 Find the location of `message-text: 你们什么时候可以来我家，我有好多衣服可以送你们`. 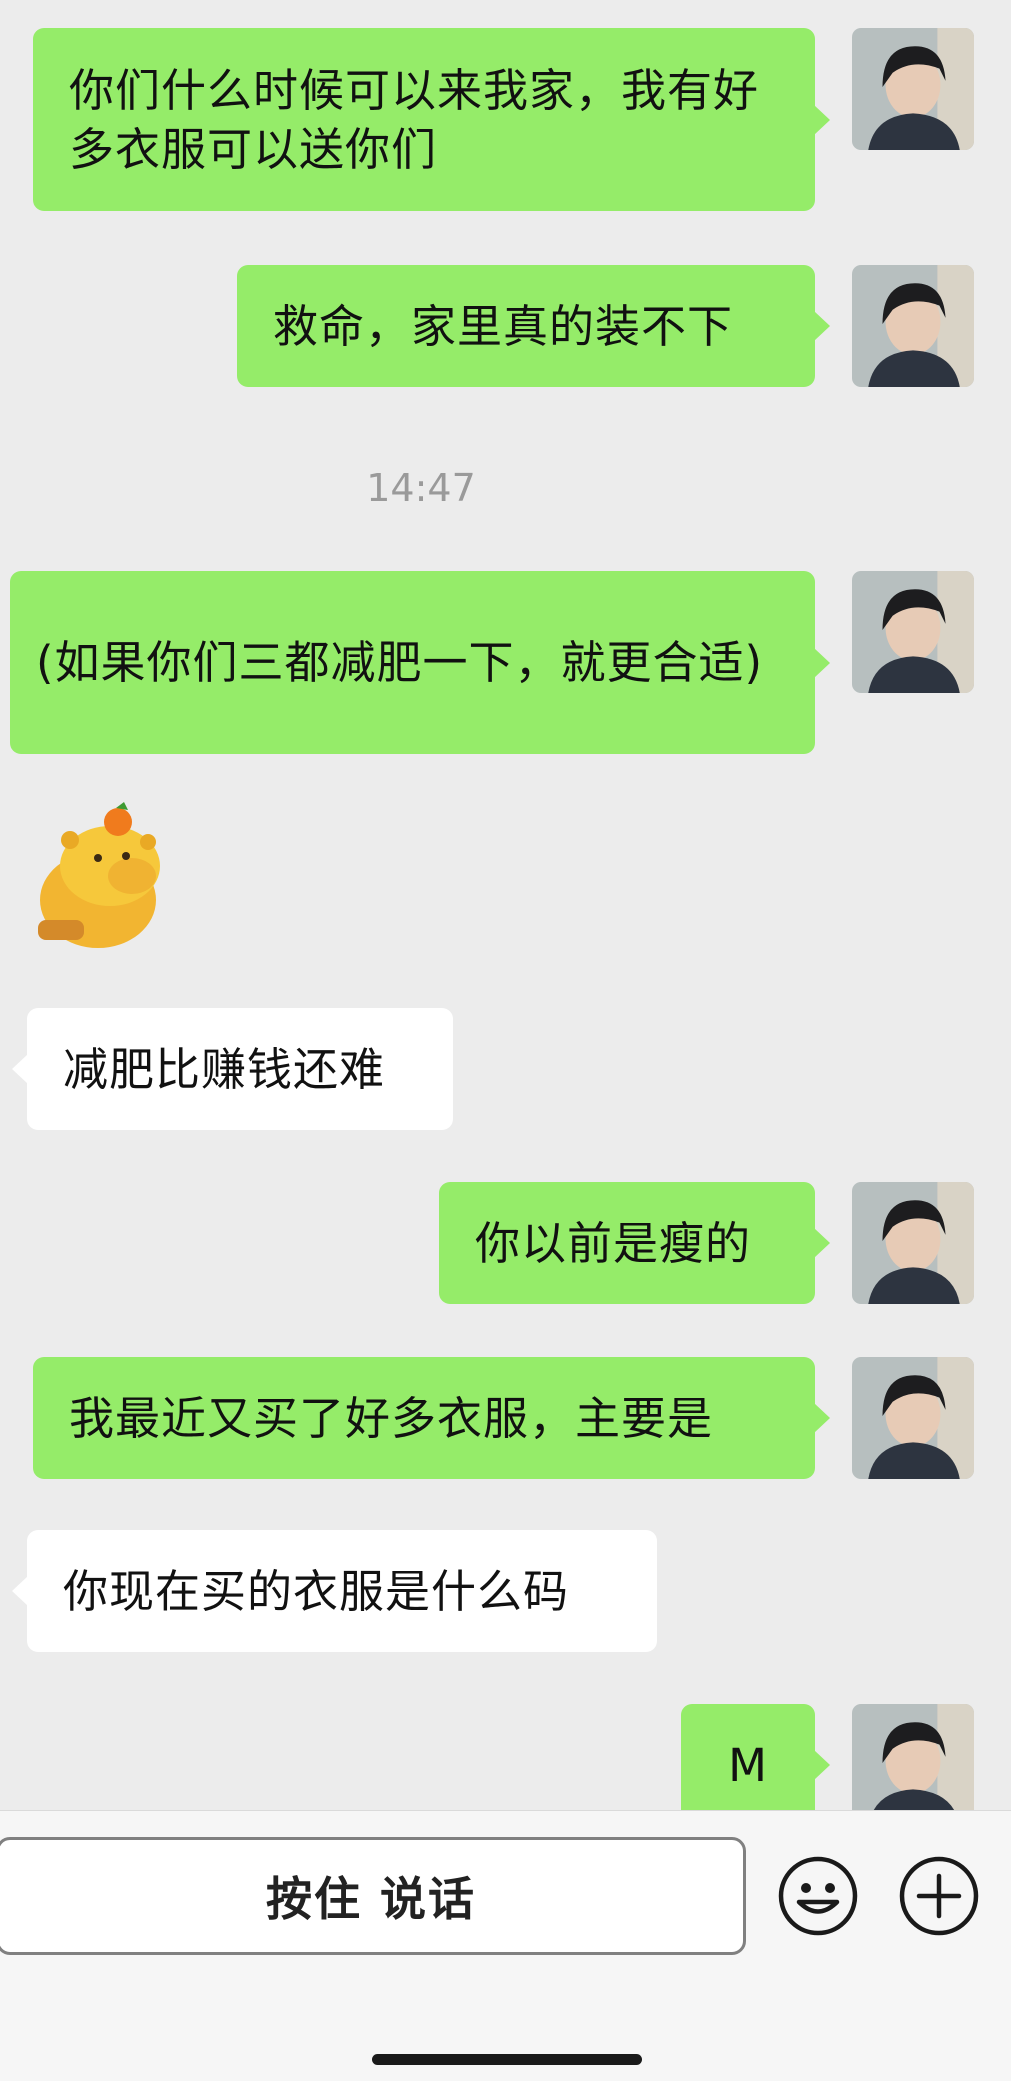

message-text: 你们什么时候可以来我家，我有好多衣服可以送你们 is located at coordinates (414, 119).